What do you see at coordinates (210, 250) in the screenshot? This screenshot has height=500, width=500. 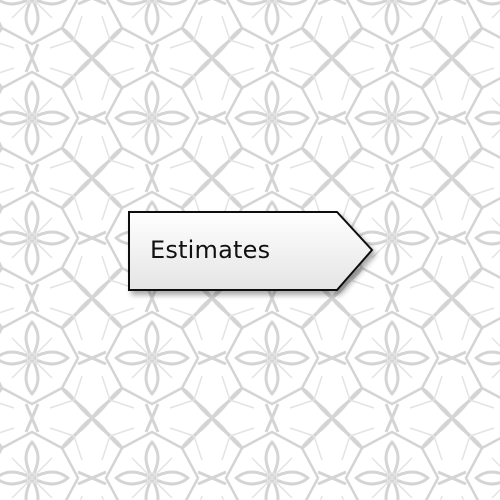 I see `tag-label: Estimates` at bounding box center [210, 250].